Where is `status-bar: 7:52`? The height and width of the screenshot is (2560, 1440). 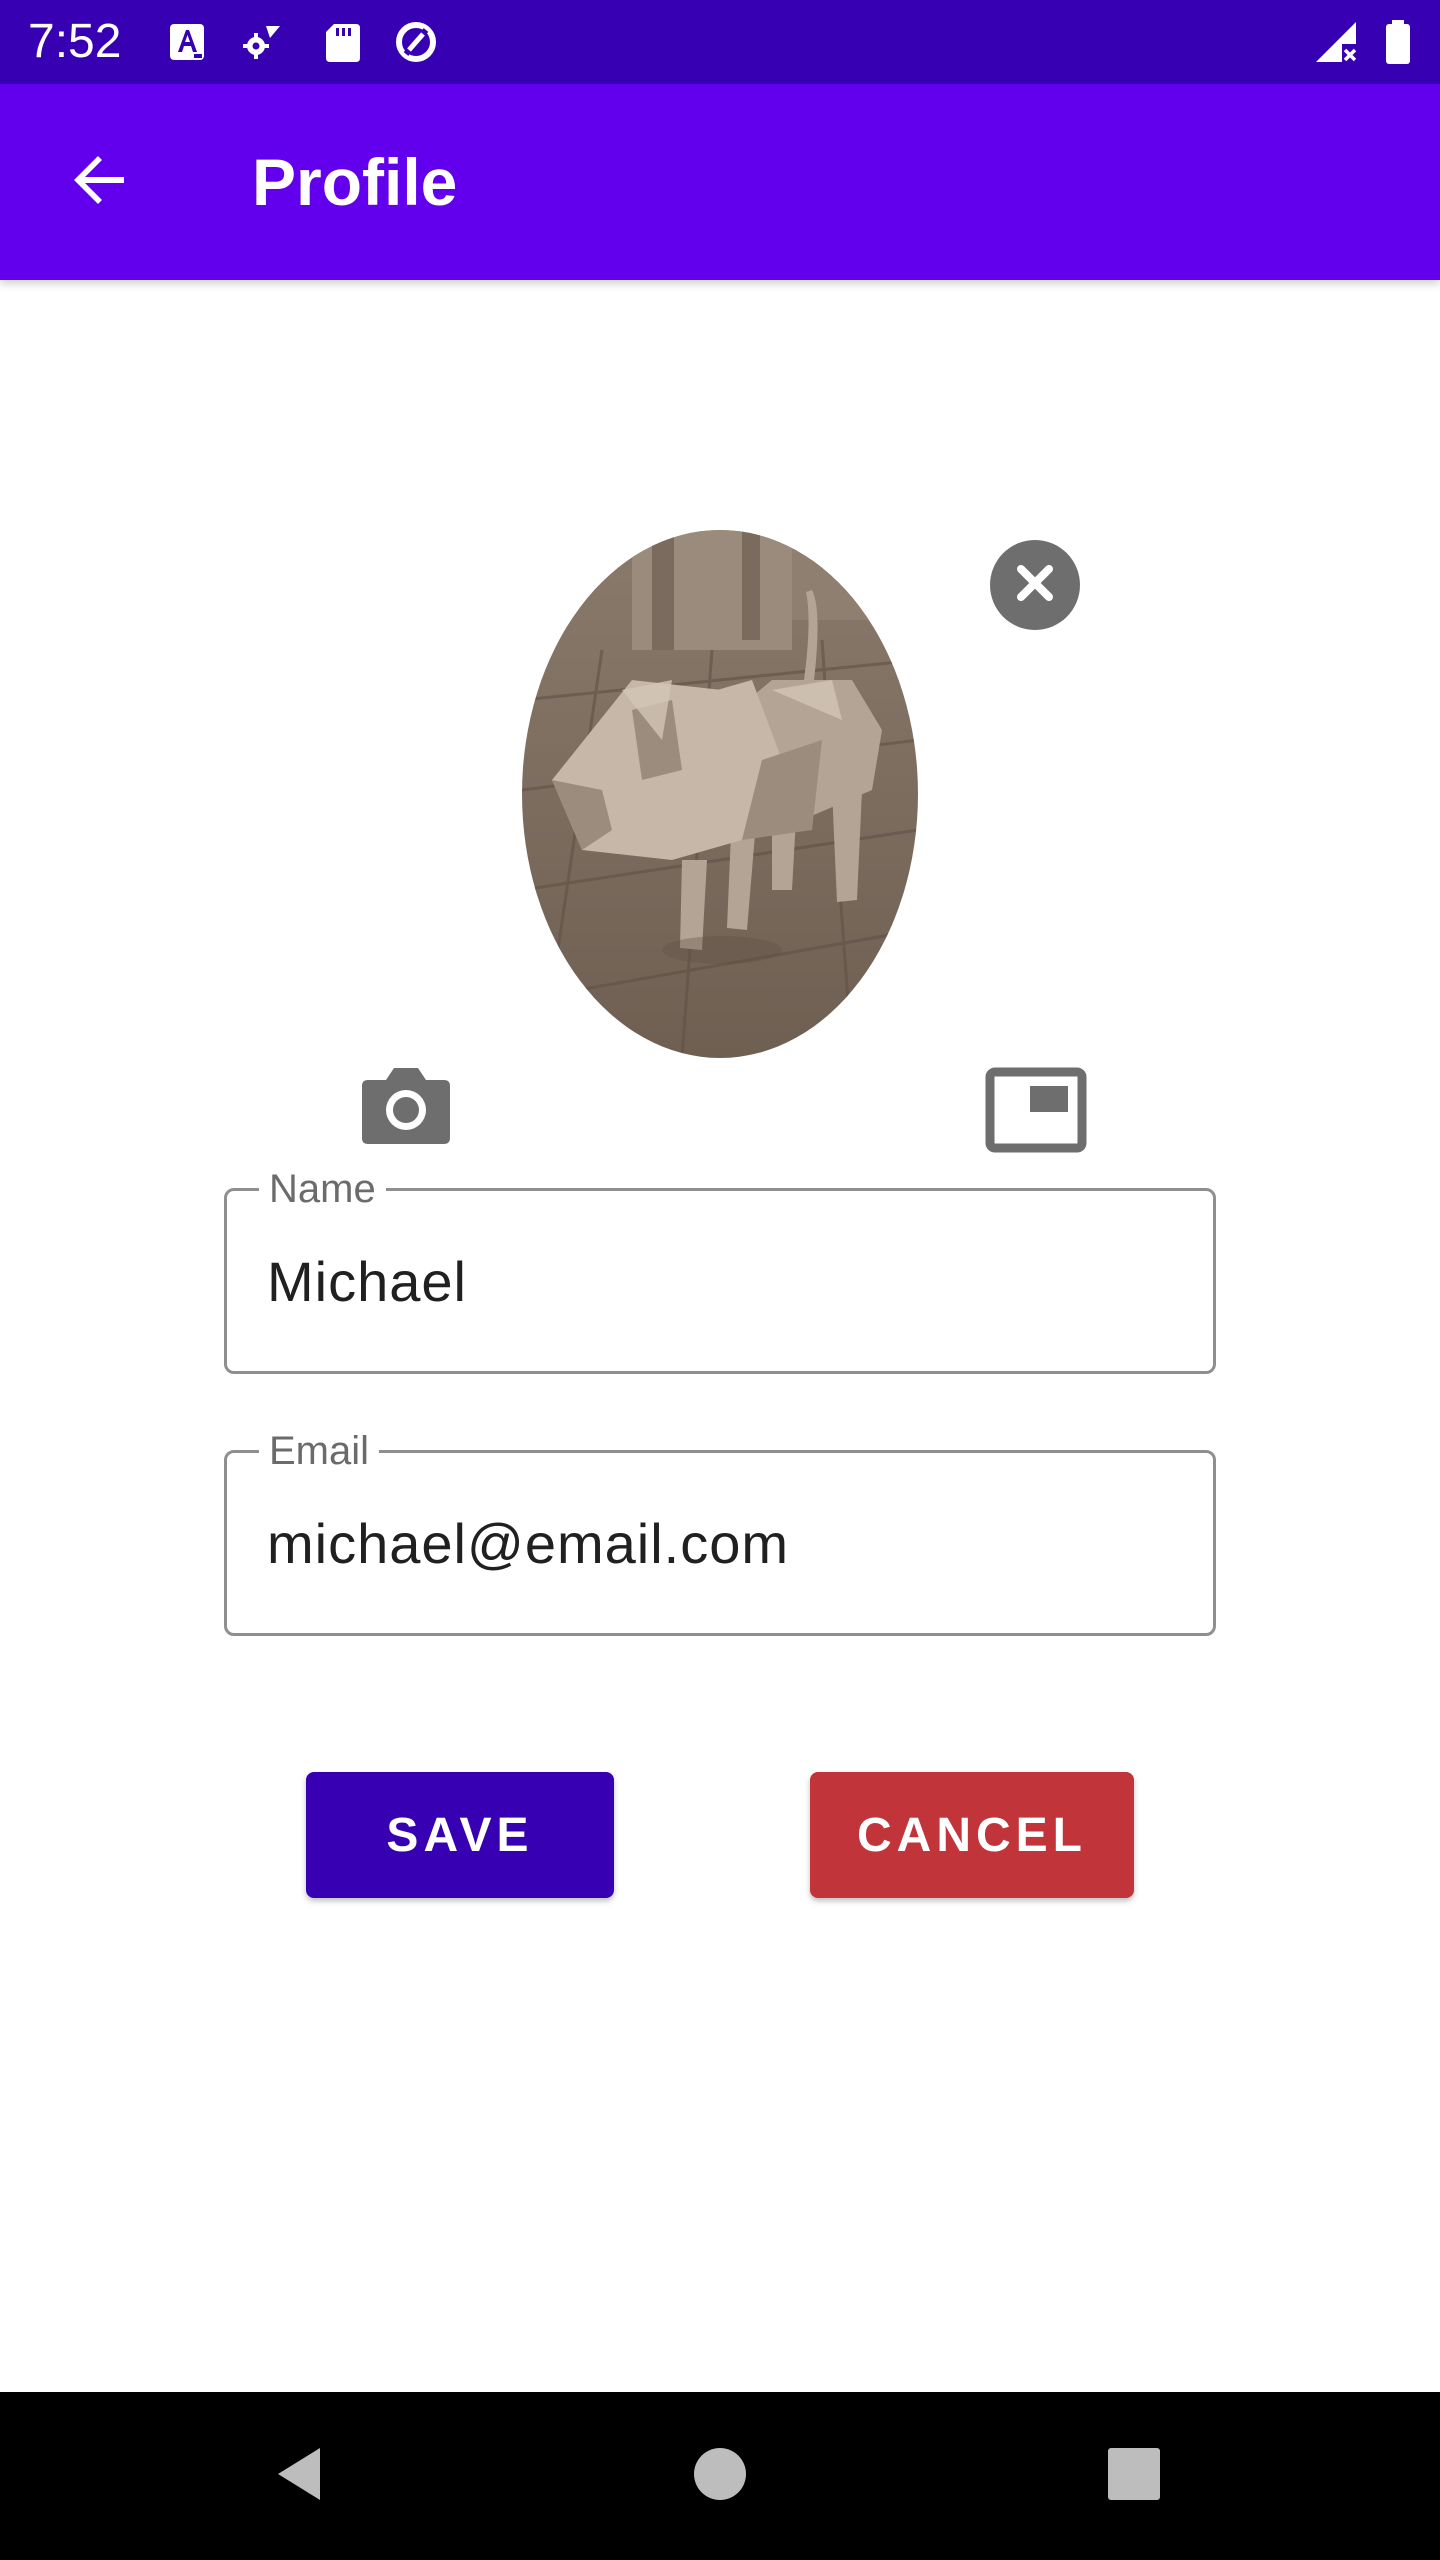
status-bar: 7:52 is located at coordinates (720, 42).